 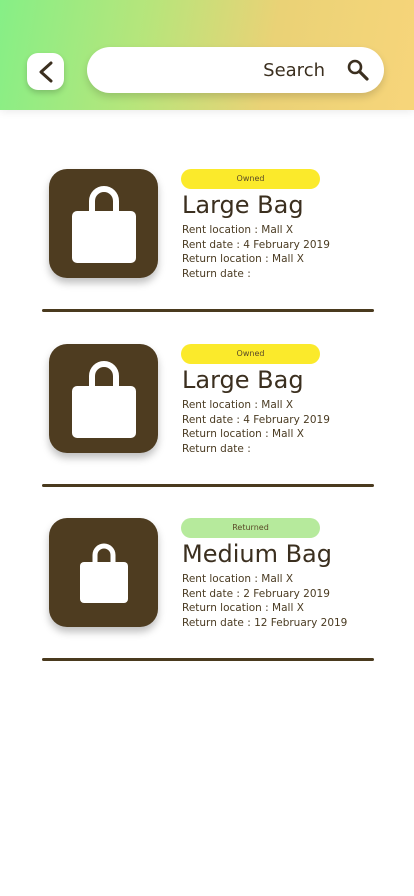 I want to click on search-input, so click(x=215, y=70).